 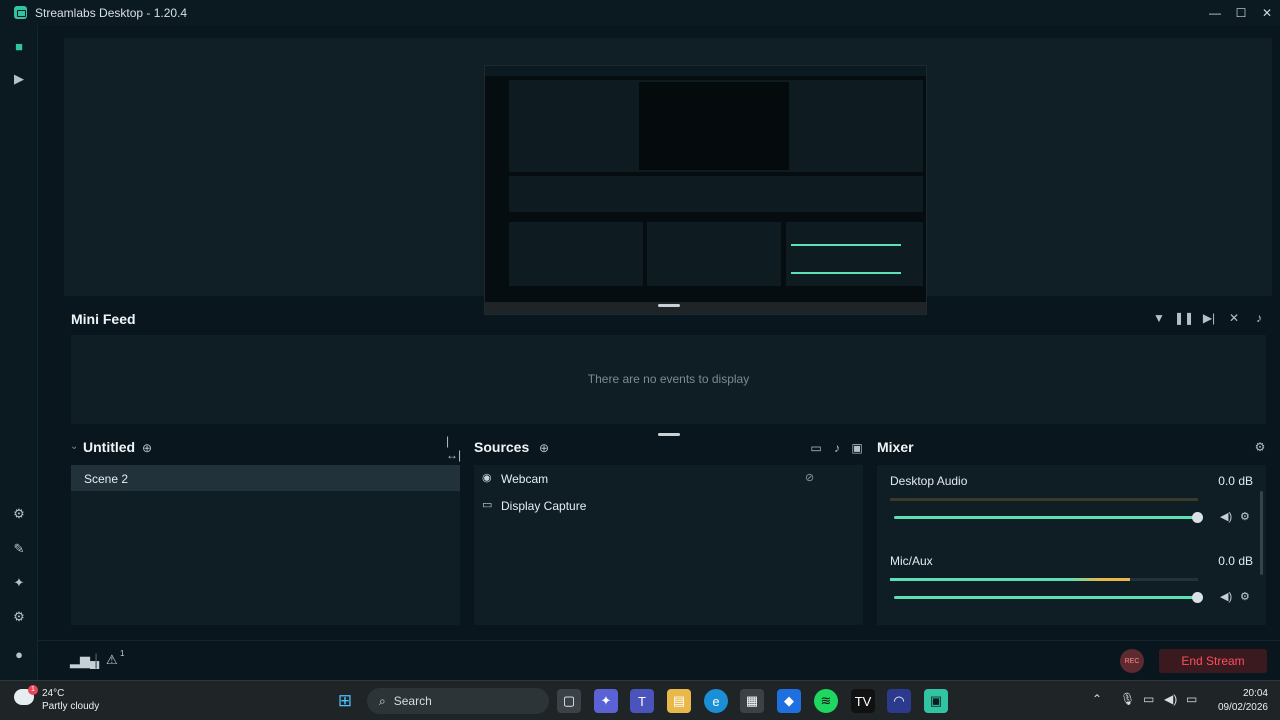 What do you see at coordinates (668, 505) in the screenshot?
I see `source-item-display-capture: ▭ Display Capture` at bounding box center [668, 505].